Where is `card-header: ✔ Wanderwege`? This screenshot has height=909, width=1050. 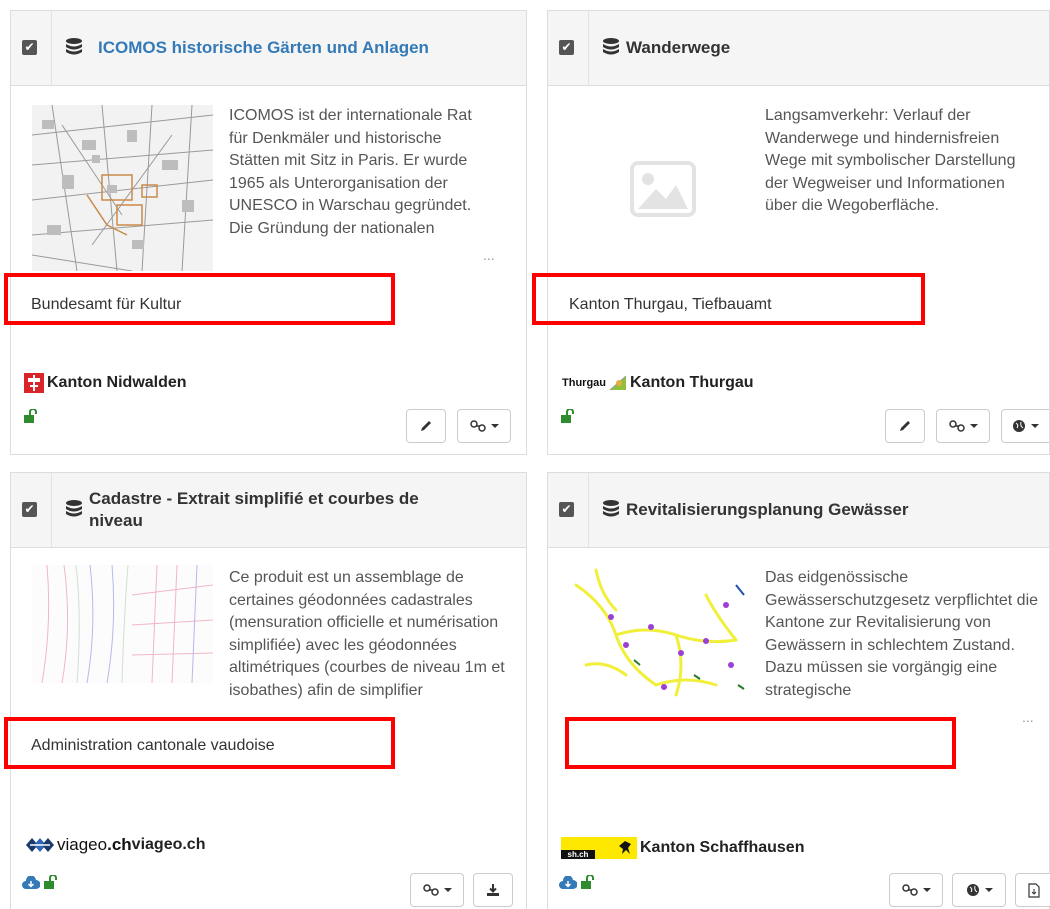
card-header: ✔ Wanderwege is located at coordinates (798, 48).